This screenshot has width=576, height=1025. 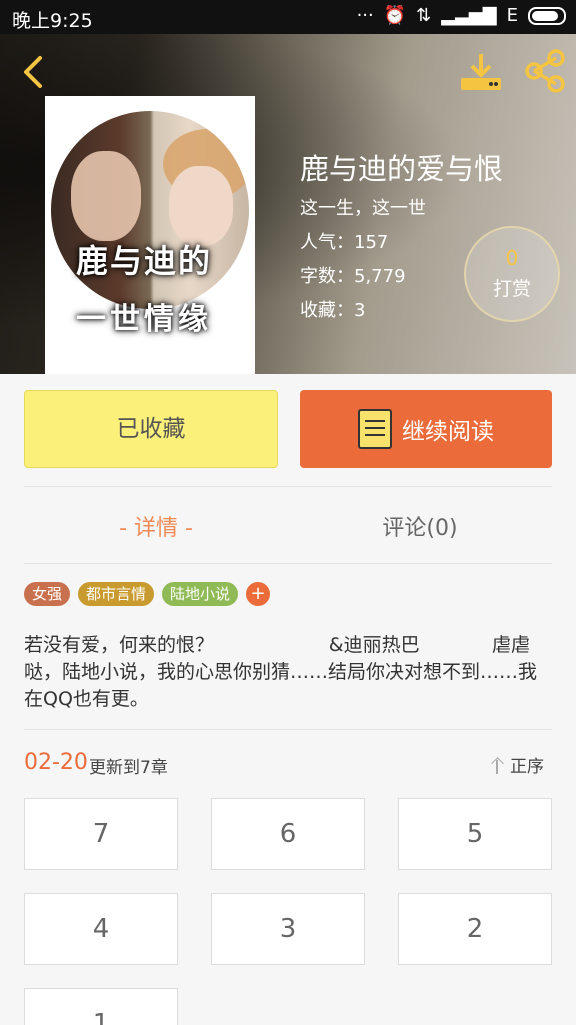 What do you see at coordinates (101, 1006) in the screenshot?
I see `chapter-item: 1` at bounding box center [101, 1006].